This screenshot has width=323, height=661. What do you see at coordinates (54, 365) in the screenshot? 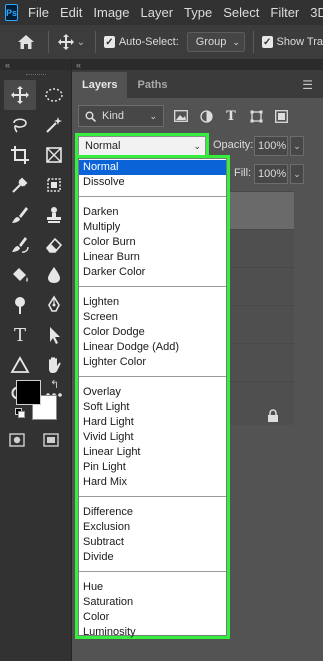
I see `hand-tool` at bounding box center [54, 365].